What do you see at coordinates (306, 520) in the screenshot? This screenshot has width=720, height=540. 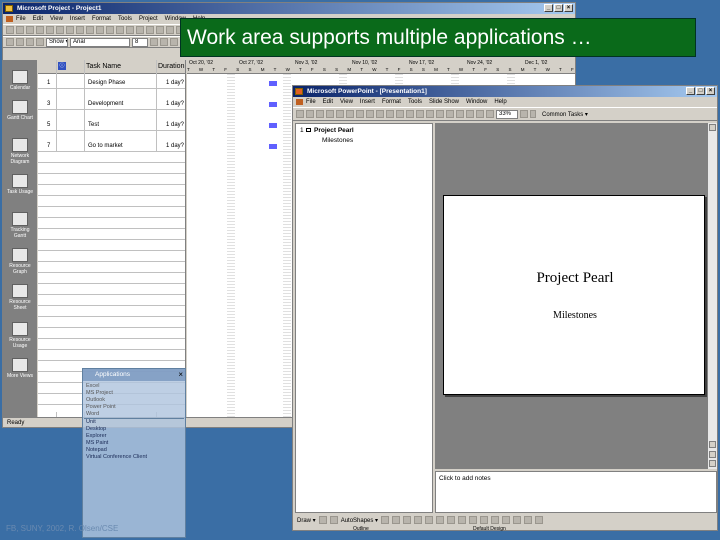 I see `draw-menu: Draw ▾` at bounding box center [306, 520].